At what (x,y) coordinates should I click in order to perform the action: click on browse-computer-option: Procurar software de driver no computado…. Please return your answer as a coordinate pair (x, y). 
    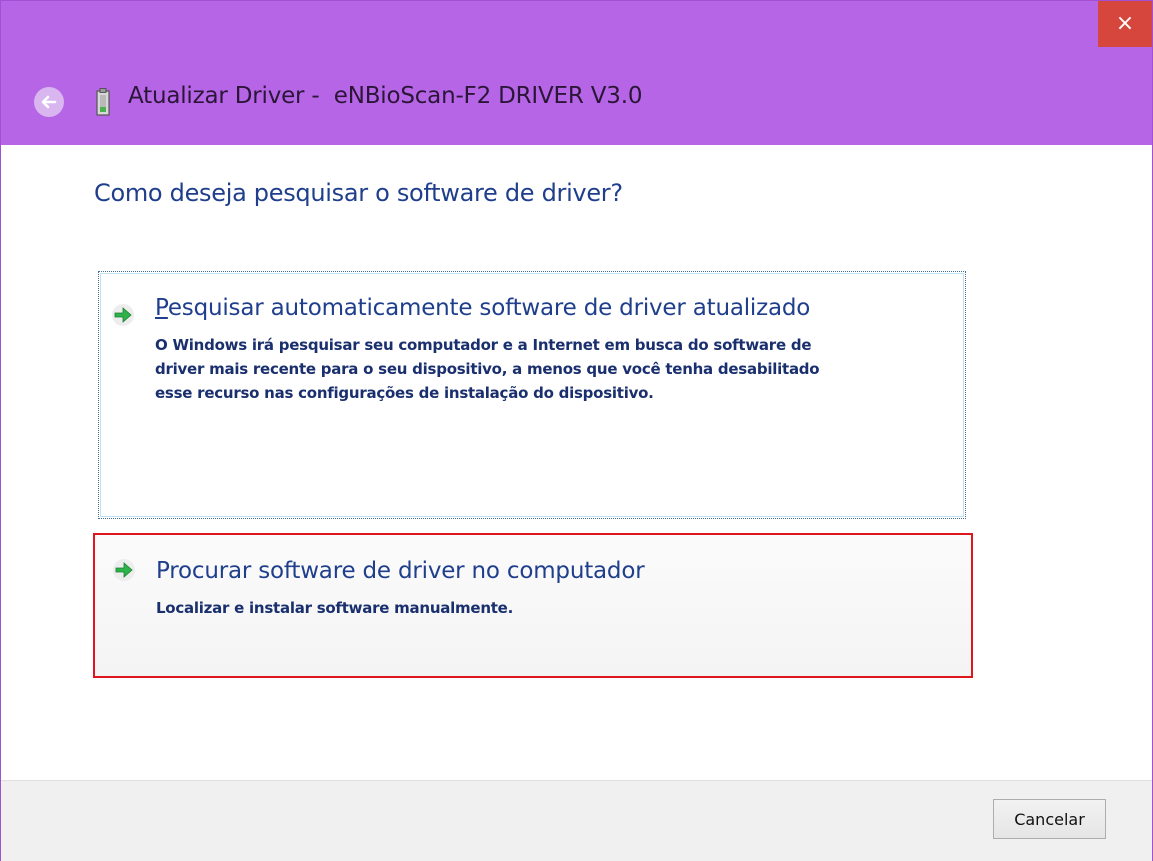
    Looking at the image, I should click on (533, 605).